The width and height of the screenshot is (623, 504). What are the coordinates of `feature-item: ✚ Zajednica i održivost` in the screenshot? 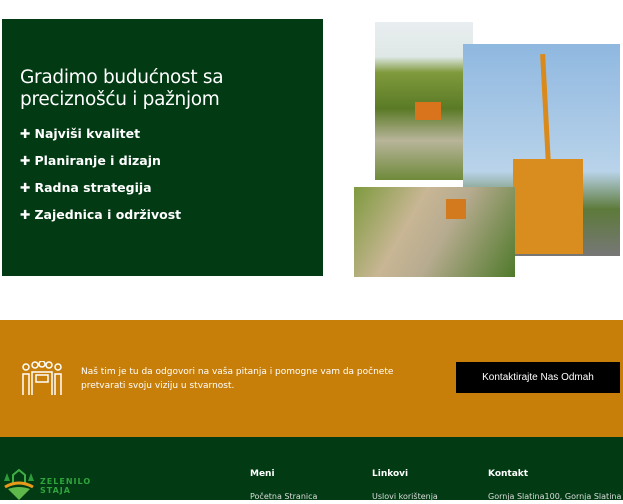 It's located at (100, 214).